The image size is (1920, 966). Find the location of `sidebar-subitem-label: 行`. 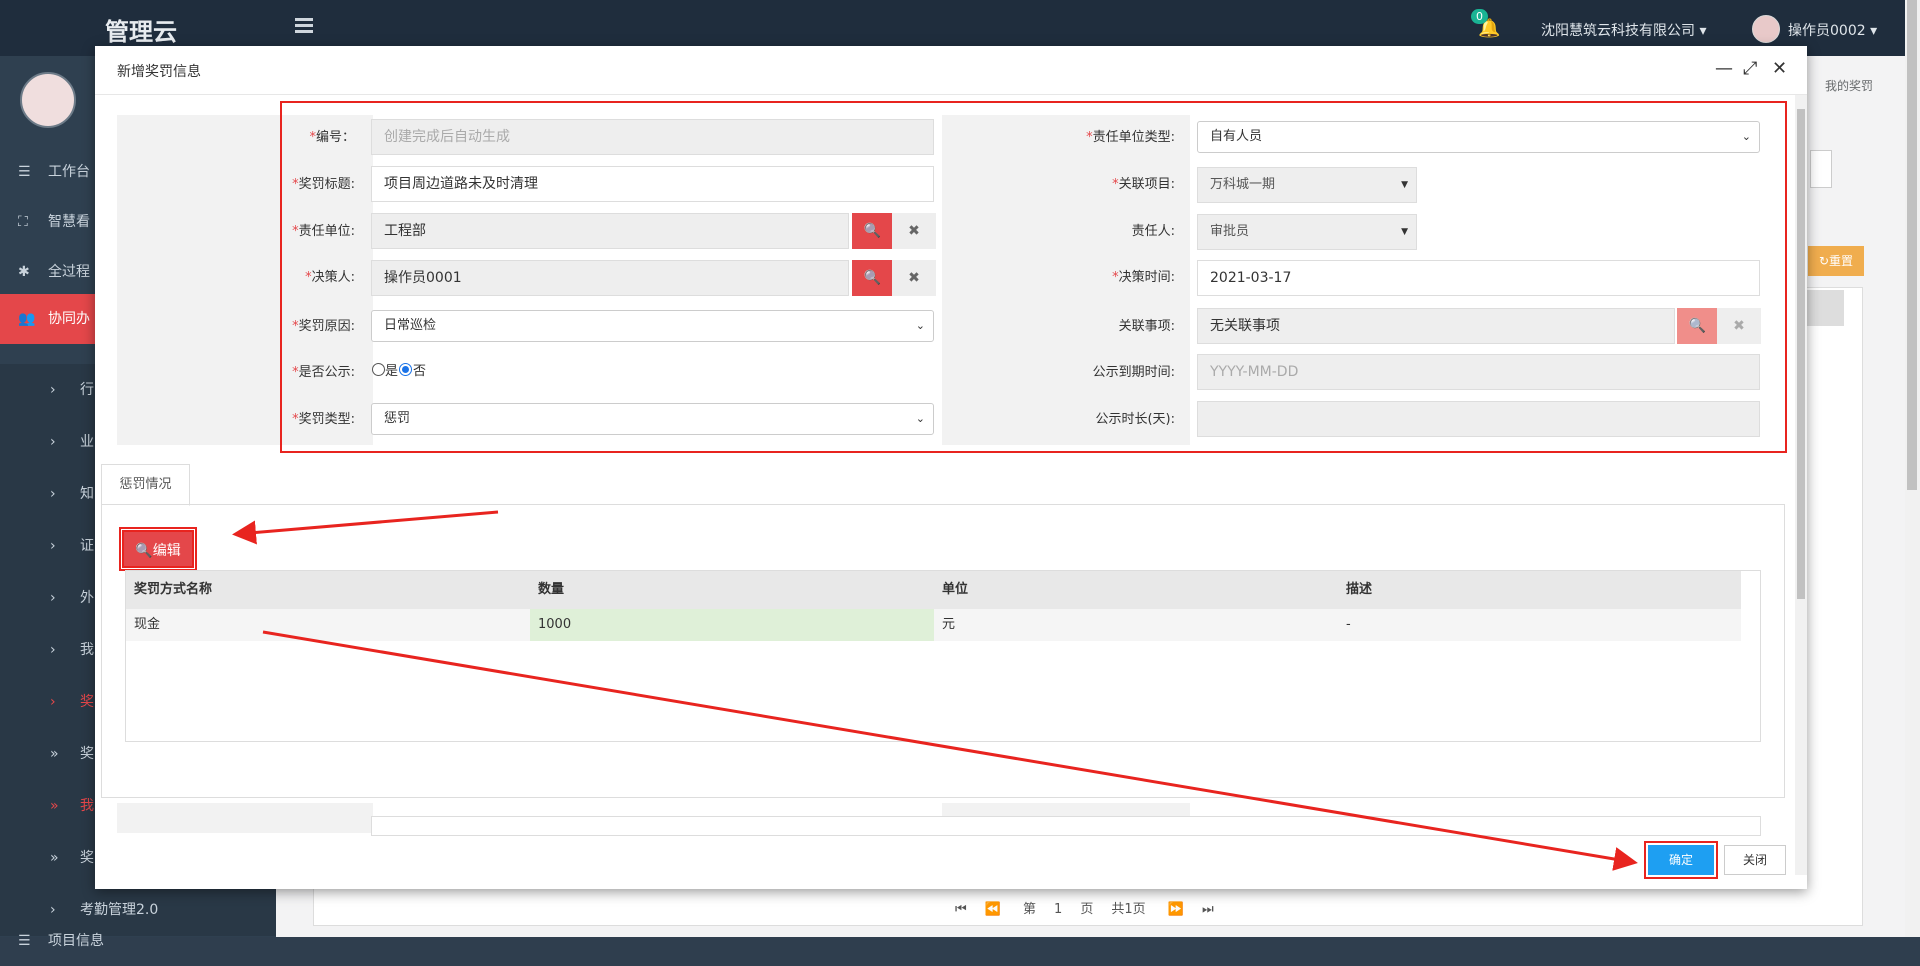

sidebar-subitem-label: 行 is located at coordinates (87, 390).